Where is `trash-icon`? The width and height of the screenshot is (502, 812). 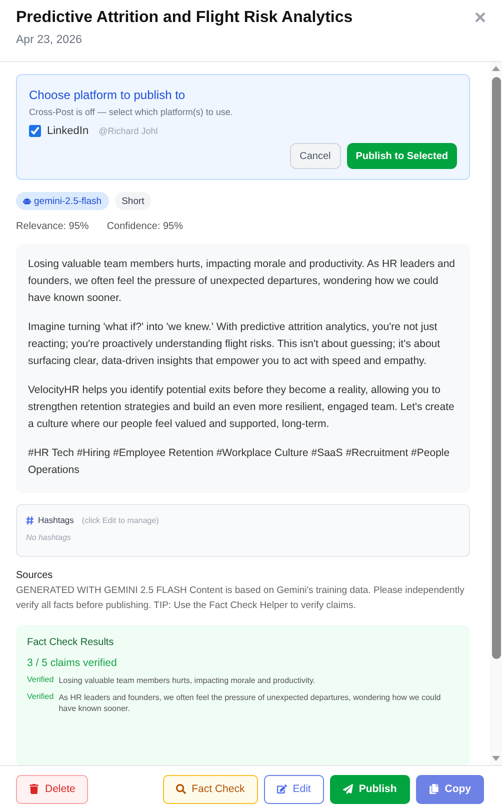
trash-icon is located at coordinates (34, 789).